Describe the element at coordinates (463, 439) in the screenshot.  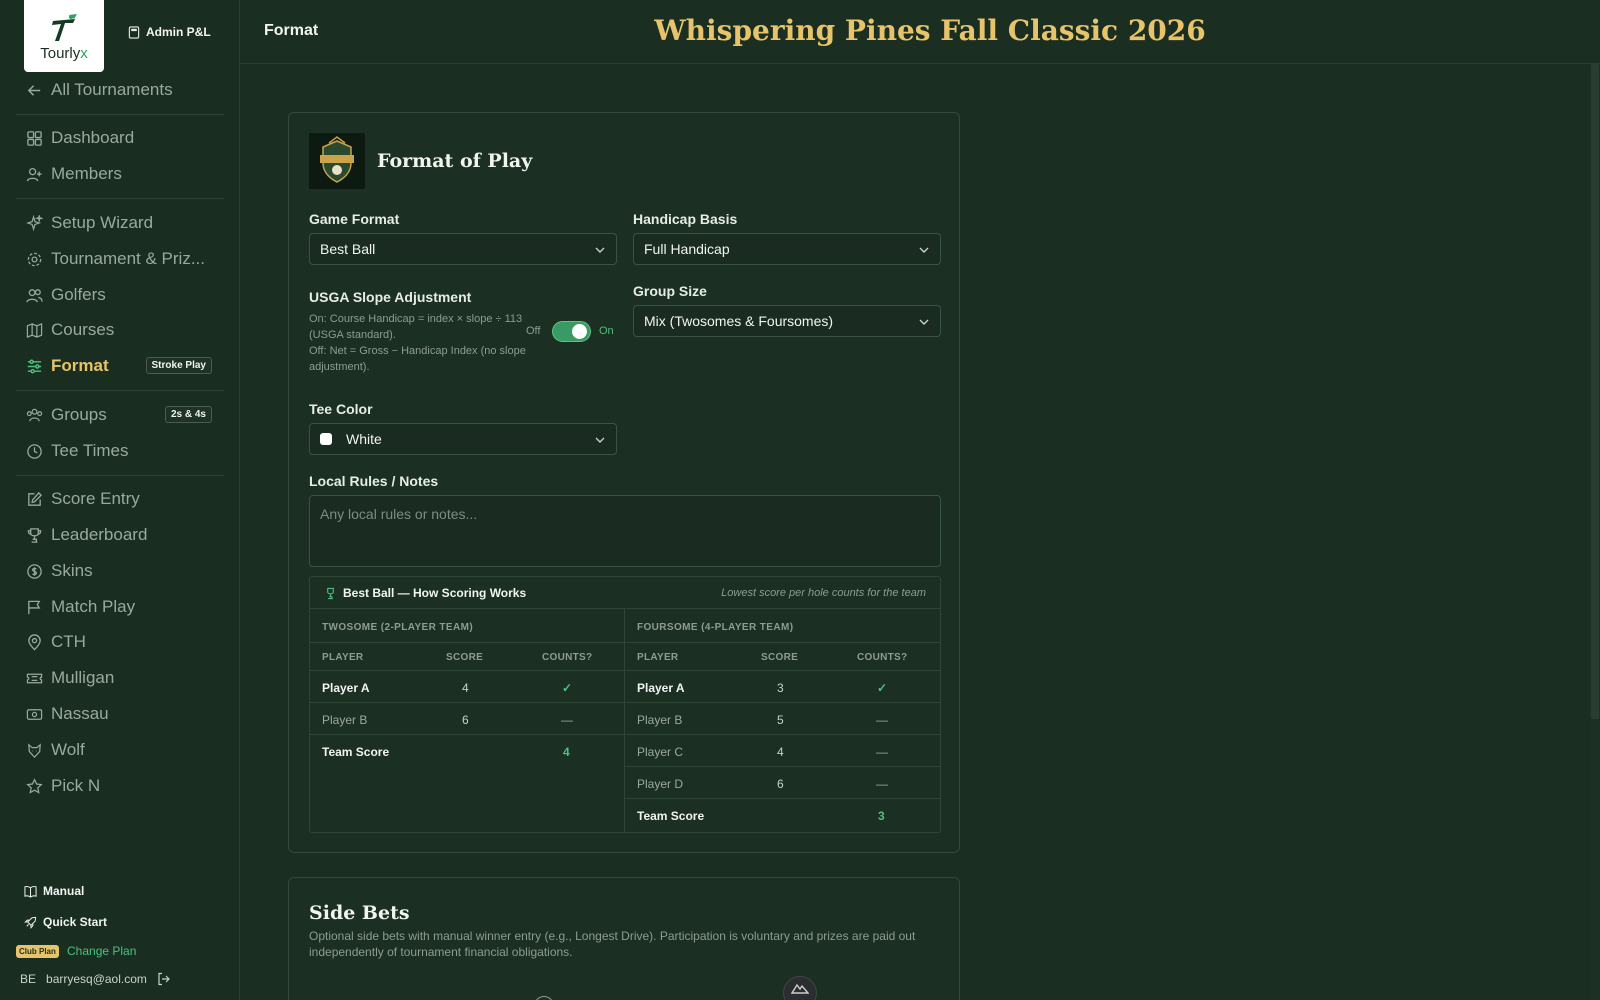
I see `tee-color-select: White` at that location.